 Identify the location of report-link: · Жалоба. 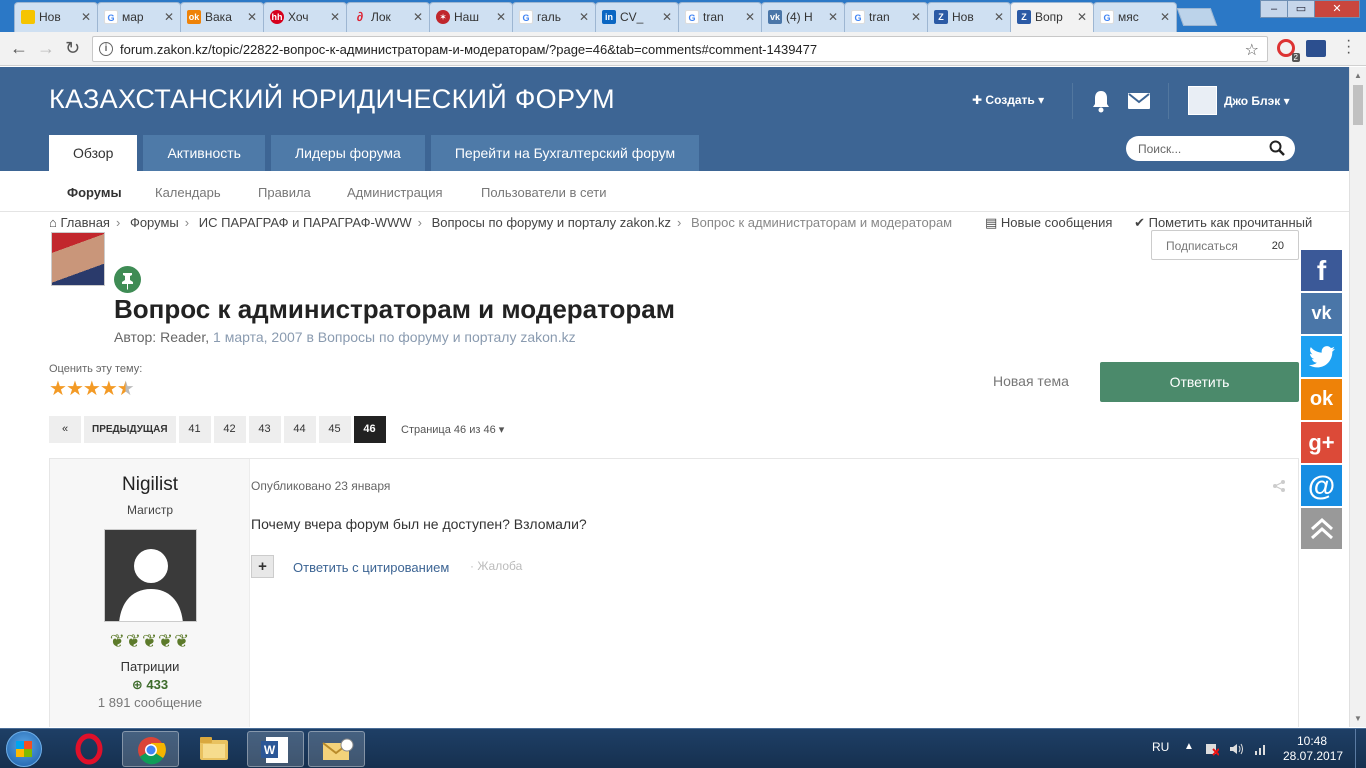
(496, 566).